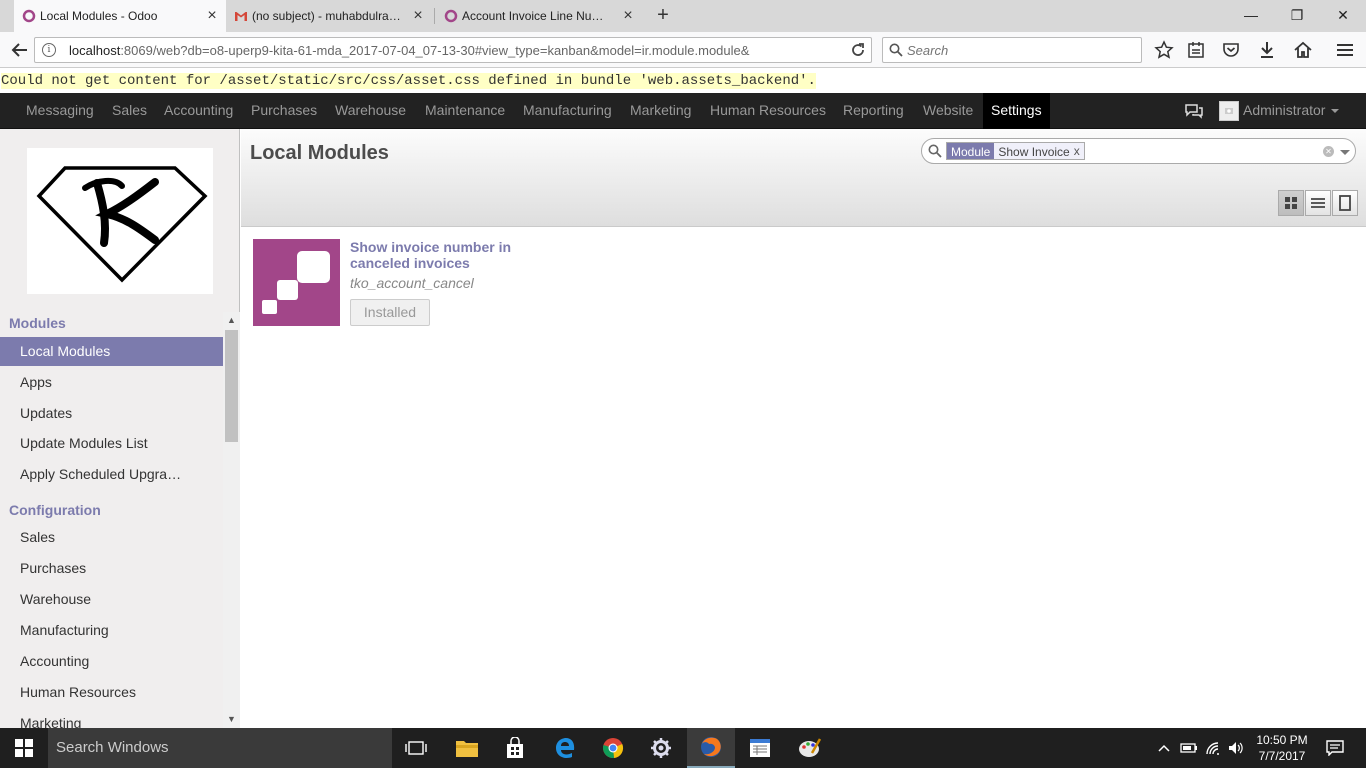 Image resolution: width=1366 pixels, height=768 pixels. Describe the element at coordinates (661, 748) in the screenshot. I see `taskbar-settings` at that location.